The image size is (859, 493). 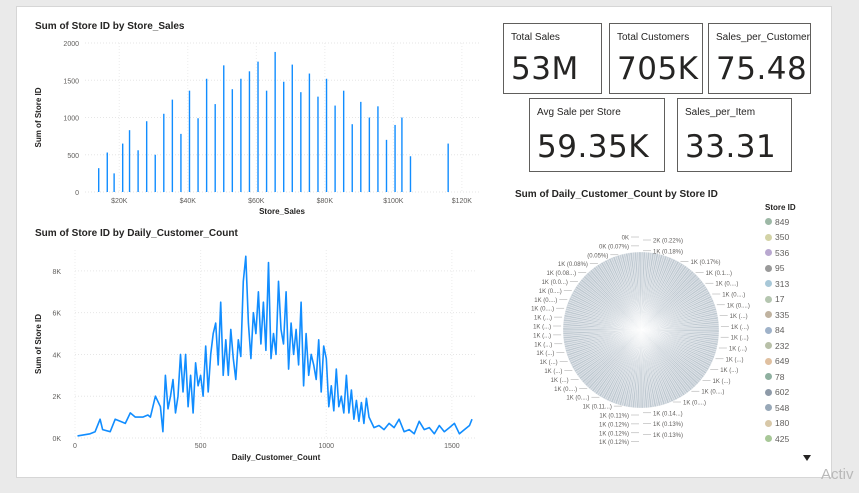 What do you see at coordinates (326, 446) in the screenshot?
I see `x-tick-label: 1000` at bounding box center [326, 446].